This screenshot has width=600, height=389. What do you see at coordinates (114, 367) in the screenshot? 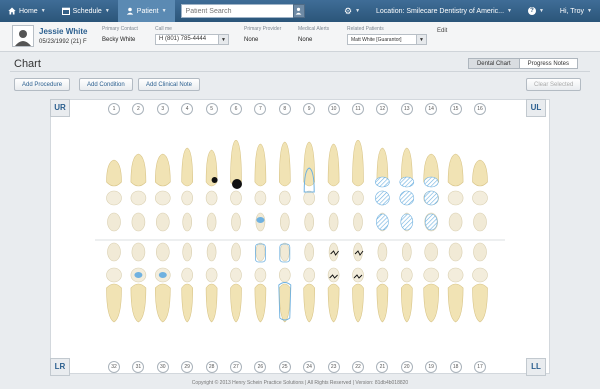
I see `tooth-number-32: 32` at bounding box center [114, 367].